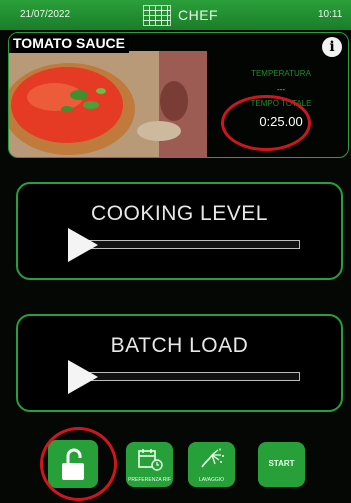 This screenshot has height=503, width=351. I want to click on start-button: START, so click(281, 464).